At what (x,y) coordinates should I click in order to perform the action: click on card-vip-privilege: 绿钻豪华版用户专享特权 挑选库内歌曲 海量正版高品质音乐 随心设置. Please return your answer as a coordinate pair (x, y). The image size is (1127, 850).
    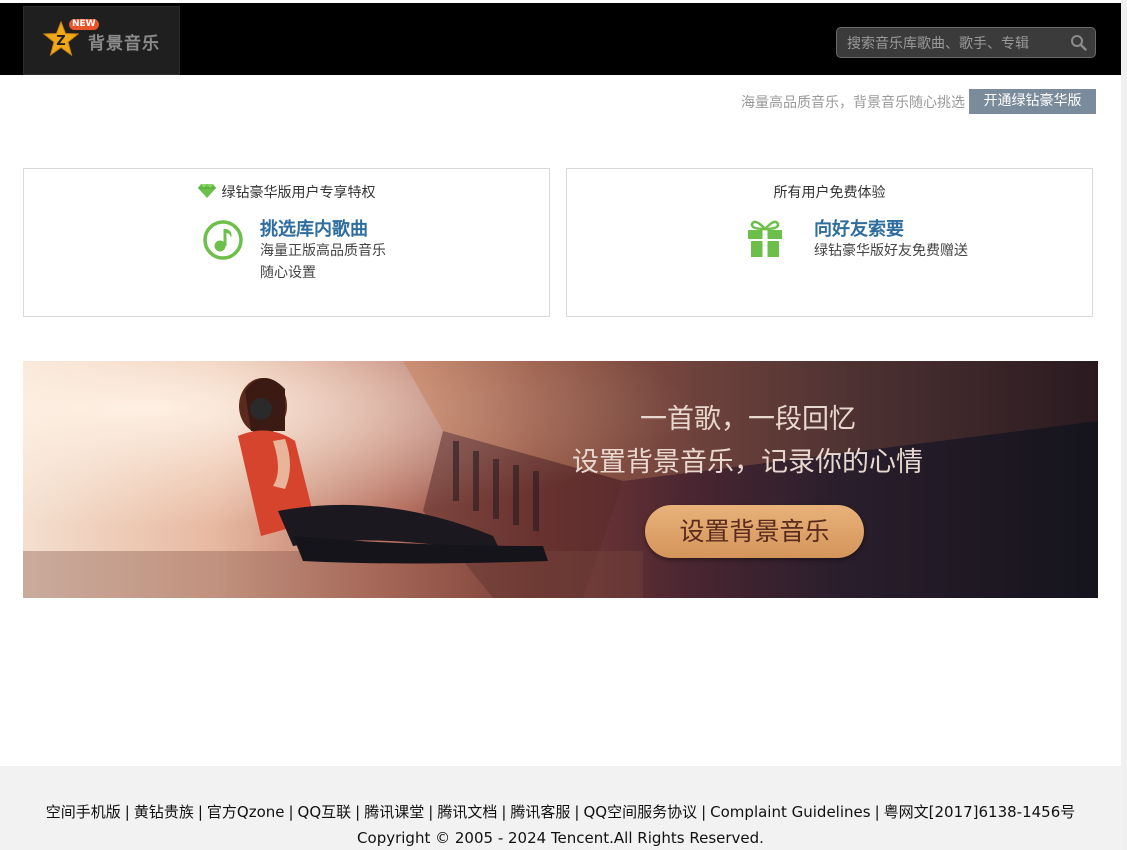
    Looking at the image, I should click on (286, 242).